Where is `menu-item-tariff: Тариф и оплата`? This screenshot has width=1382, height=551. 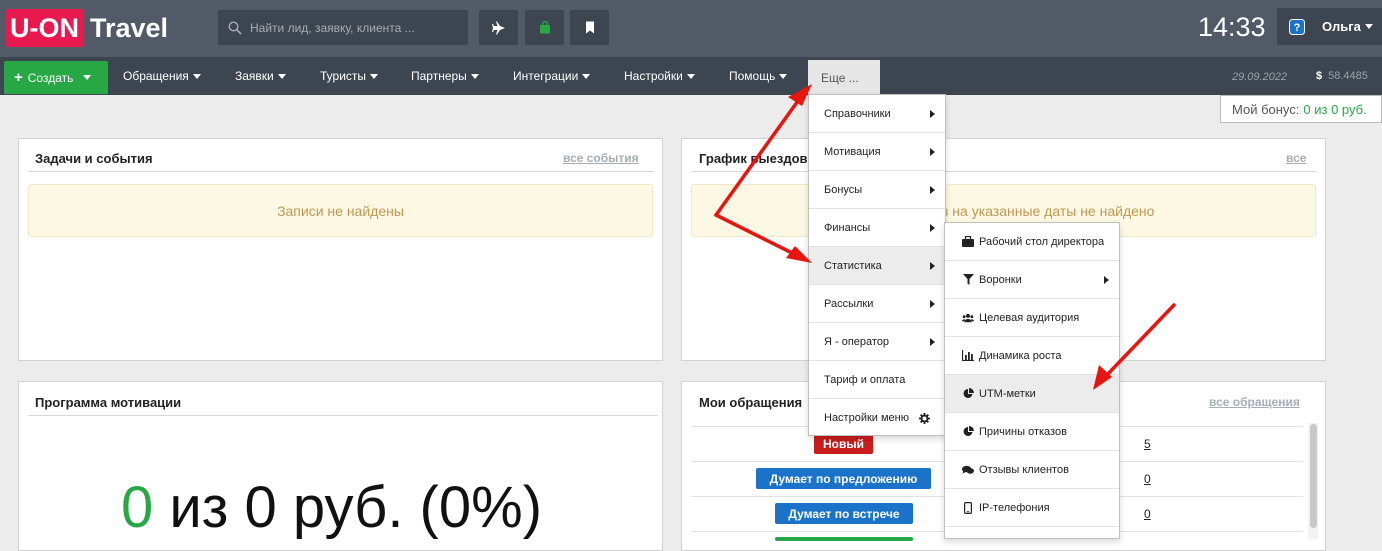
menu-item-tariff: Тариф и оплата is located at coordinates (877, 380).